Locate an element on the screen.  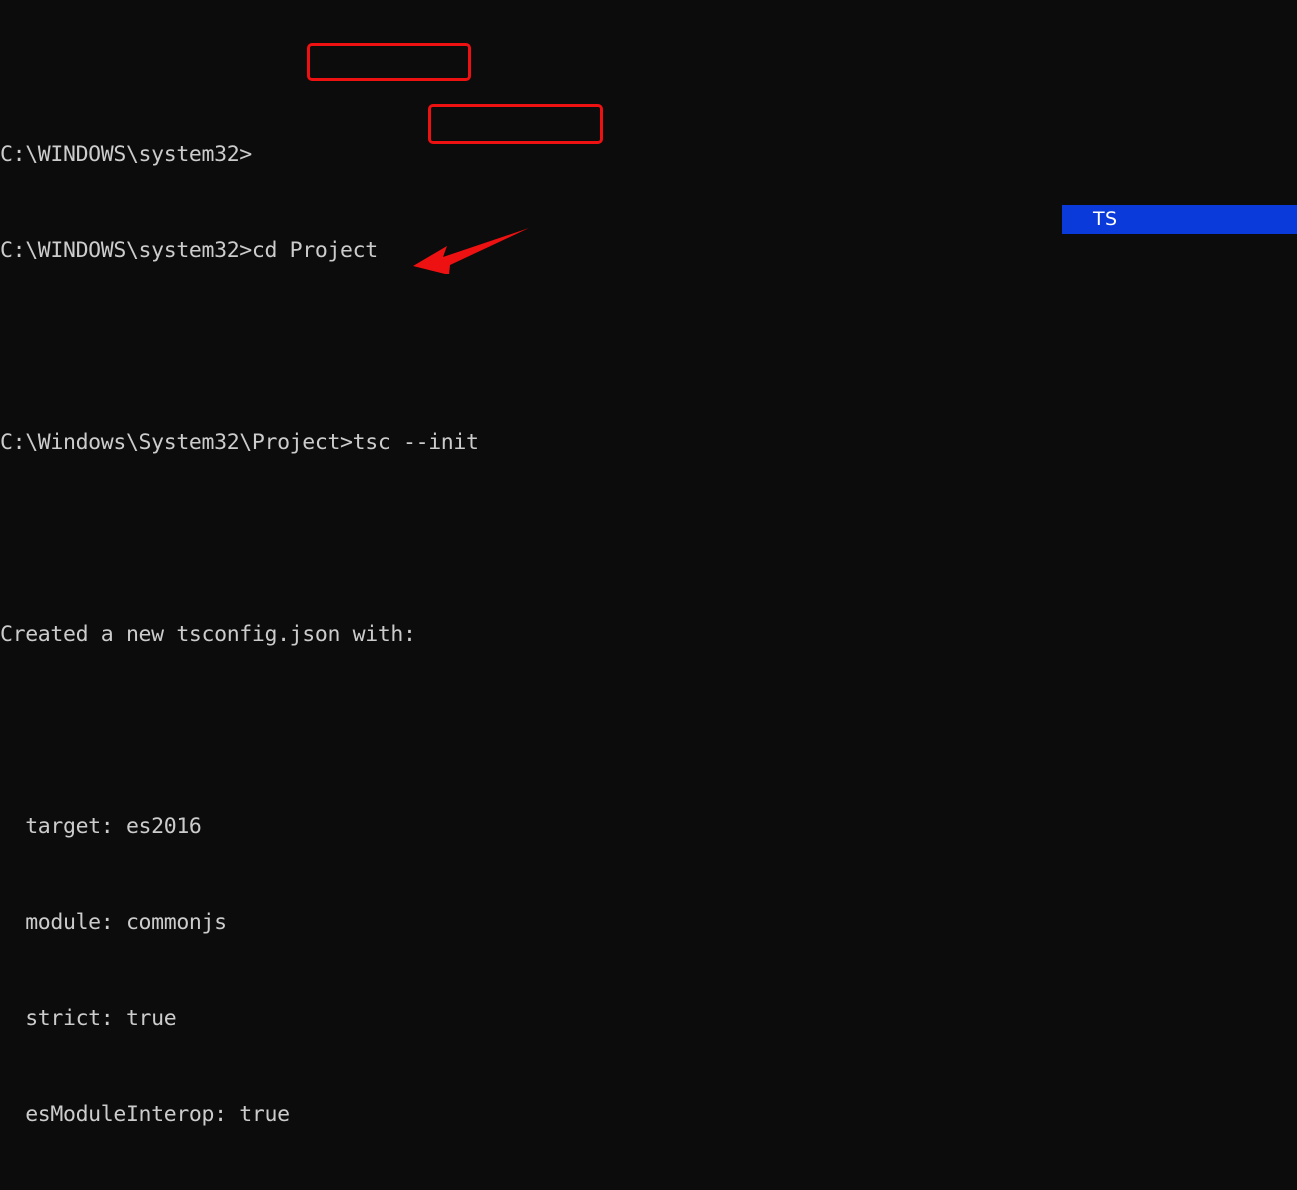
terminal-line-tsc-init: C:\Windows\System32\Project>tsc --init is located at coordinates (239, 442).